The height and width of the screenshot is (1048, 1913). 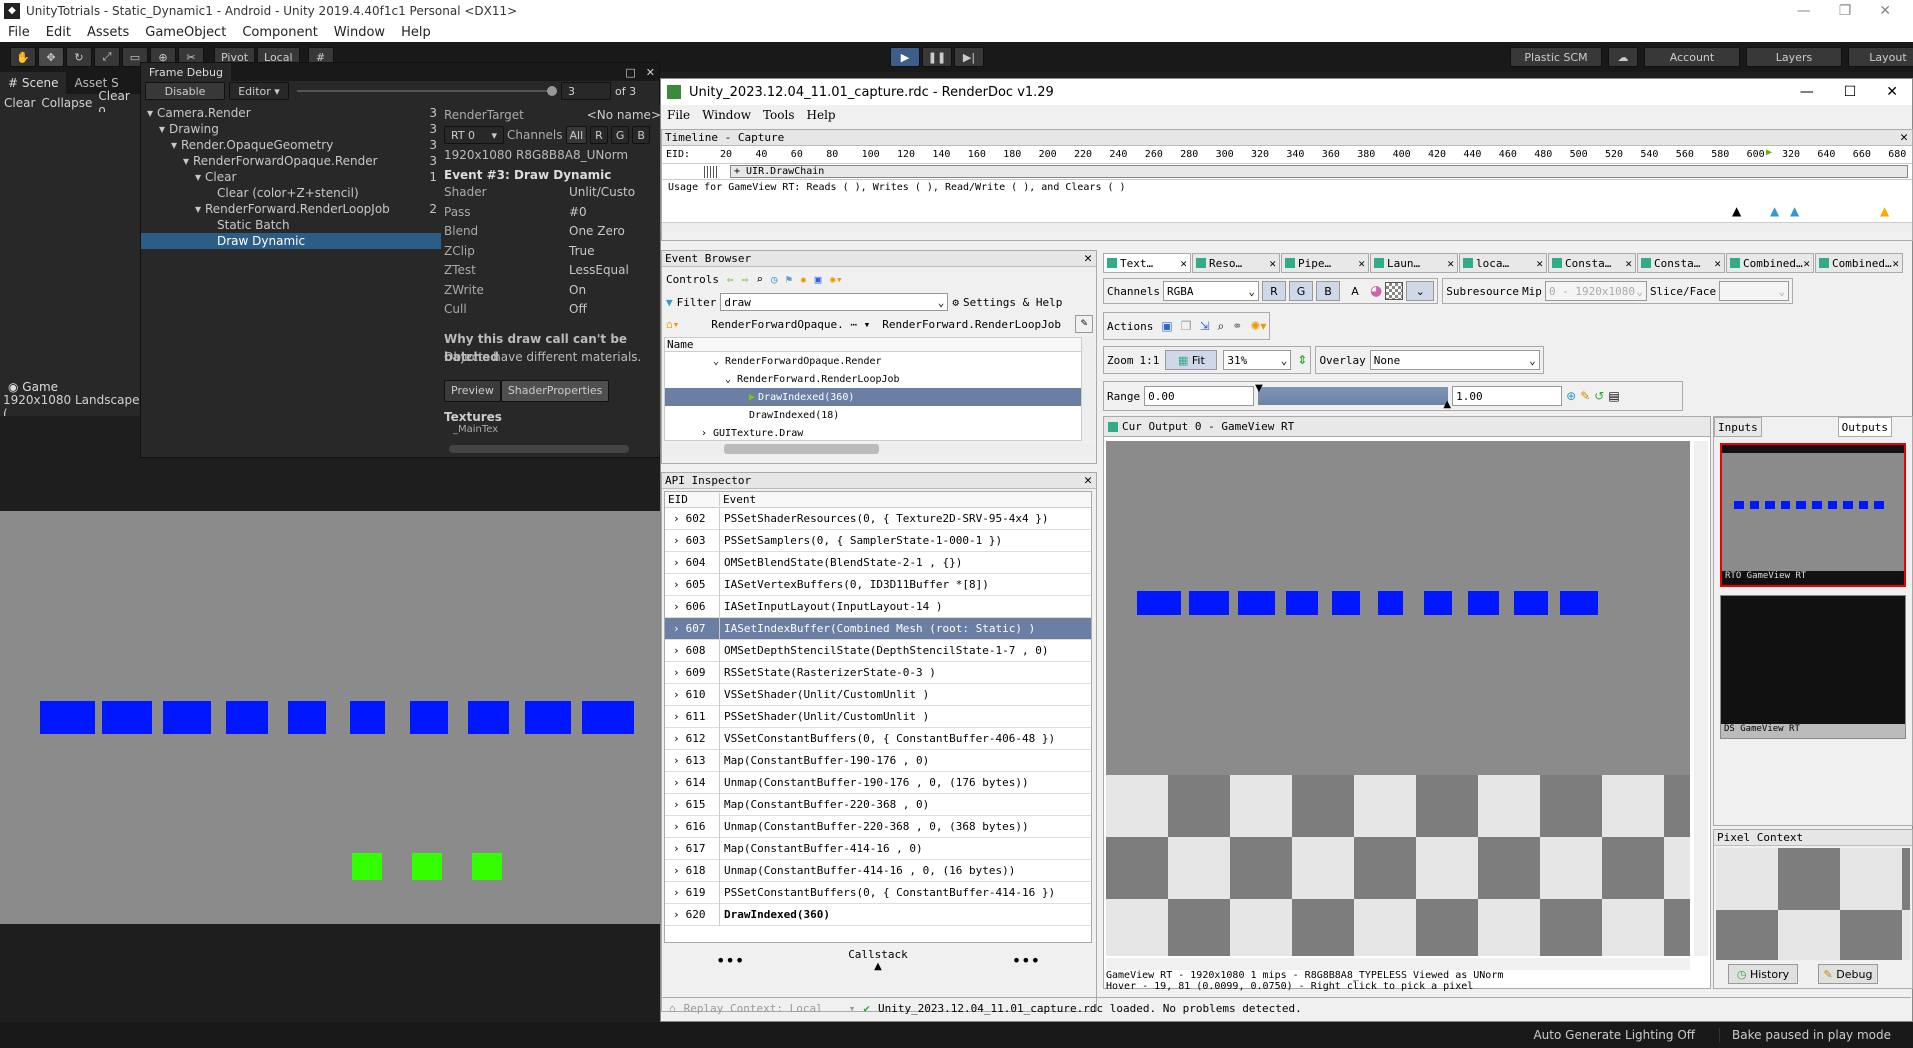 I want to click on tab-scene: # Scene, so click(x=33, y=83).